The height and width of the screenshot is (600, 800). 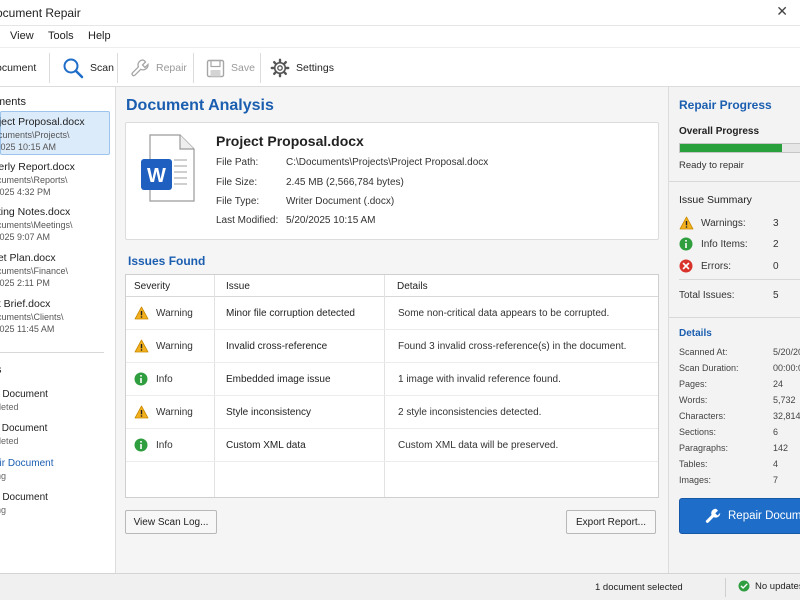 I want to click on meta-key: Last Modified:, so click(x=247, y=220).